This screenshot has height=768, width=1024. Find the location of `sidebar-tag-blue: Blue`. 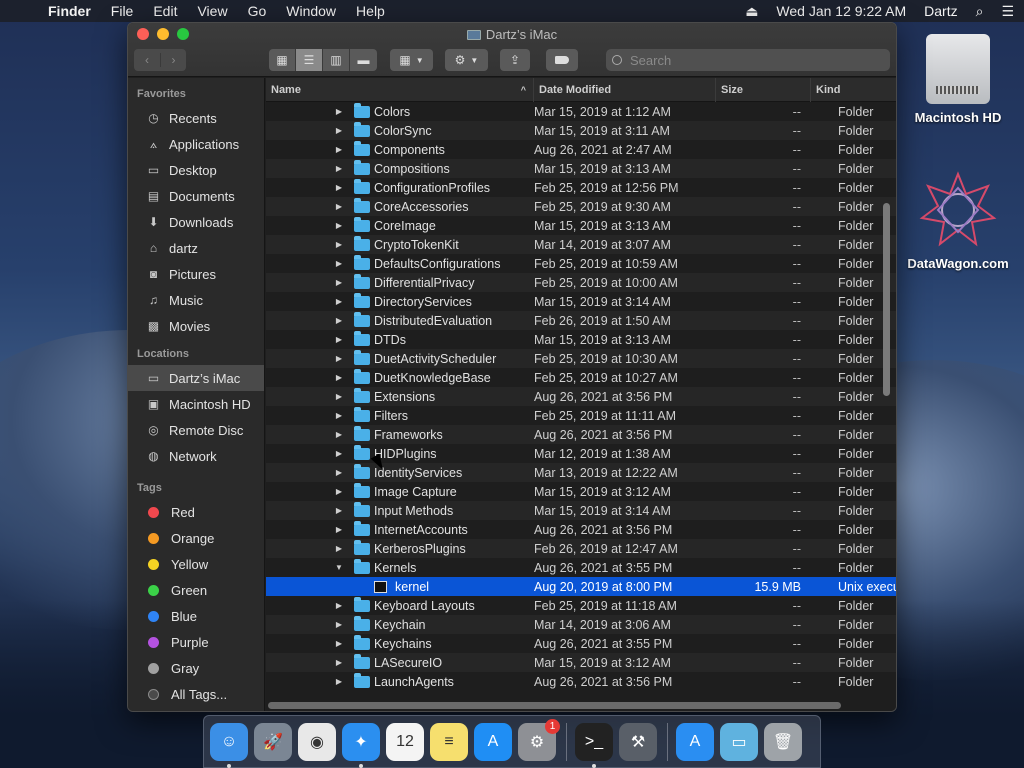

sidebar-tag-blue: Blue is located at coordinates (196, 616).